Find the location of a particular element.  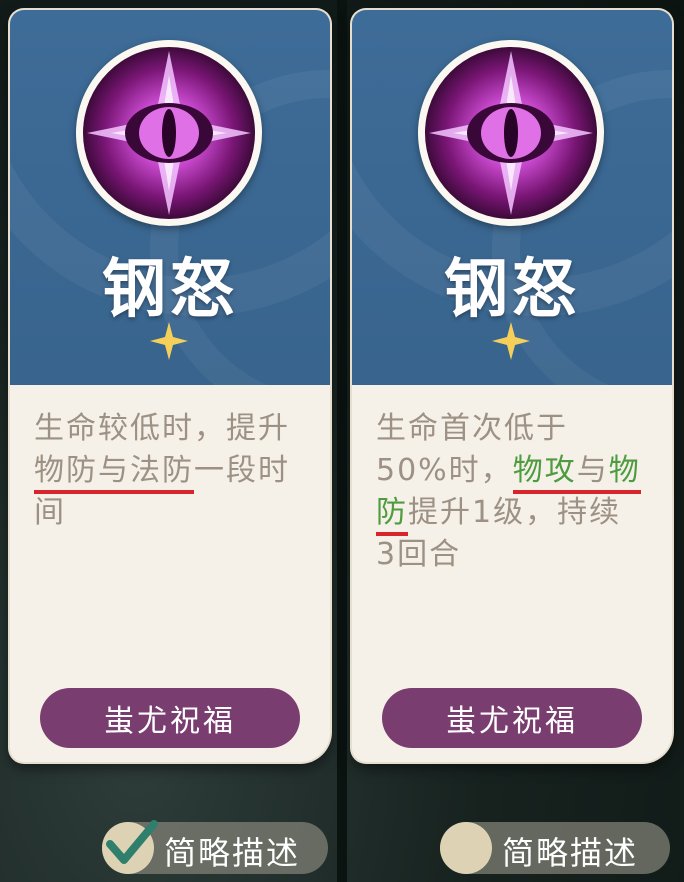

desc-highlight: 物防与法防 is located at coordinates (114, 473).